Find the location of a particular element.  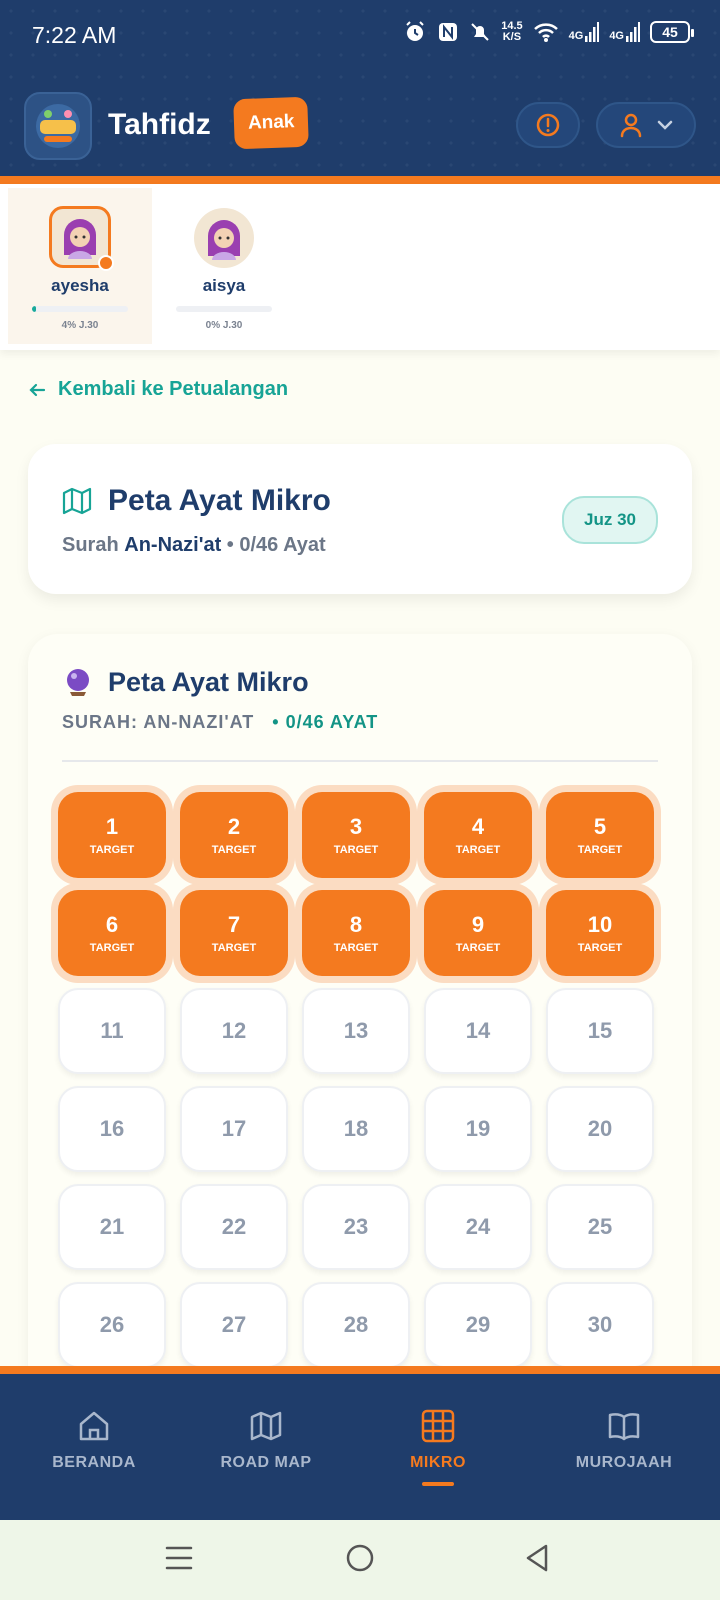

arrow-left-icon is located at coordinates (37, 389).